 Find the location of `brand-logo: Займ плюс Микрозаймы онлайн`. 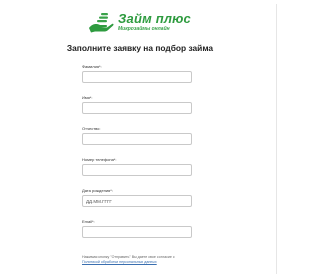

brand-logo: Займ плюс Микрозаймы онлайн is located at coordinates (139, 22).